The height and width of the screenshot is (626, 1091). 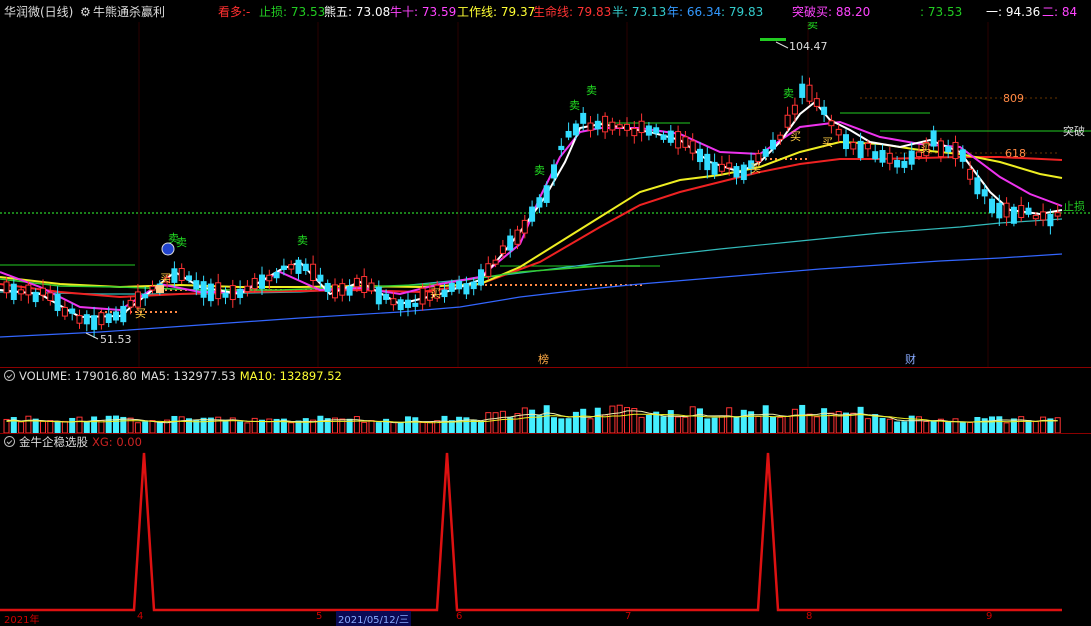 I want to click on header-item-unnamed-2: : 73.53, so click(x=941, y=12).